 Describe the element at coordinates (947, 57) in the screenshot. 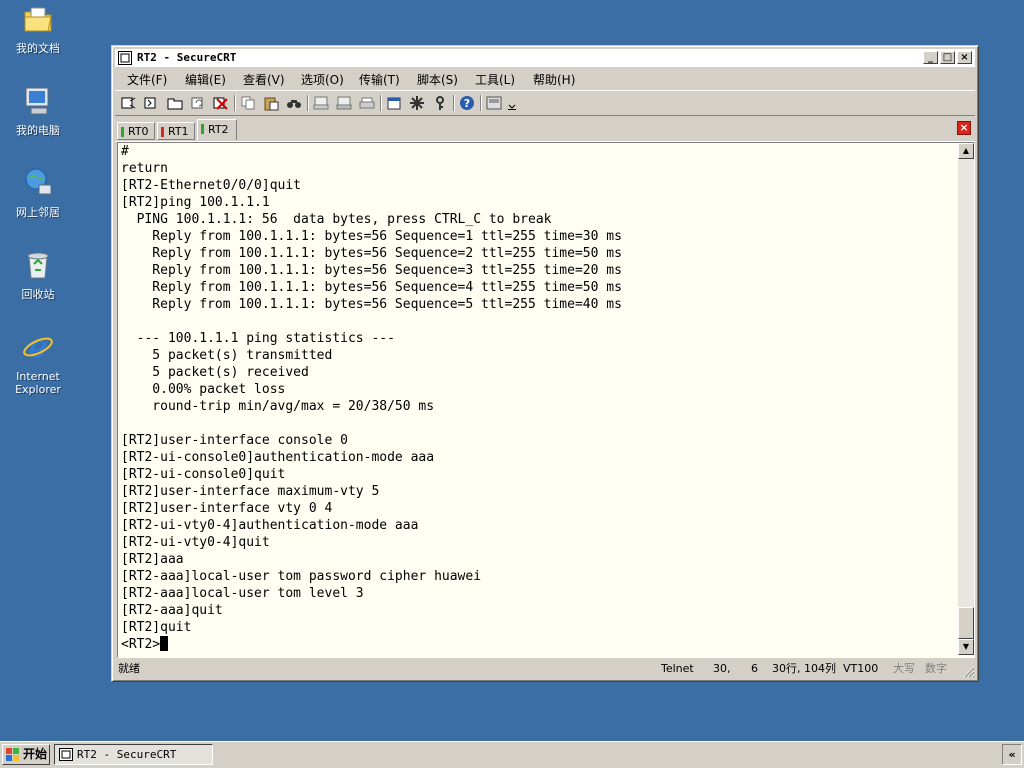

I see `maximize-button: □` at that location.